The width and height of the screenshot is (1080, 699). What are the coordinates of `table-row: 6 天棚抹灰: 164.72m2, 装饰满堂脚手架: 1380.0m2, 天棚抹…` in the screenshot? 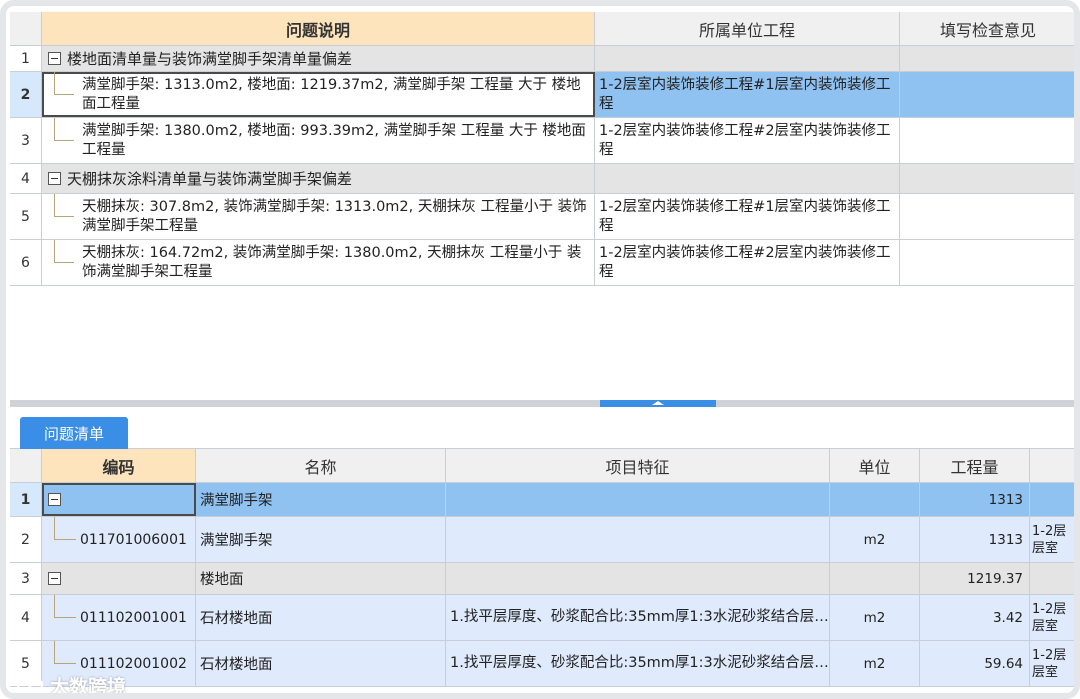 It's located at (542, 263).